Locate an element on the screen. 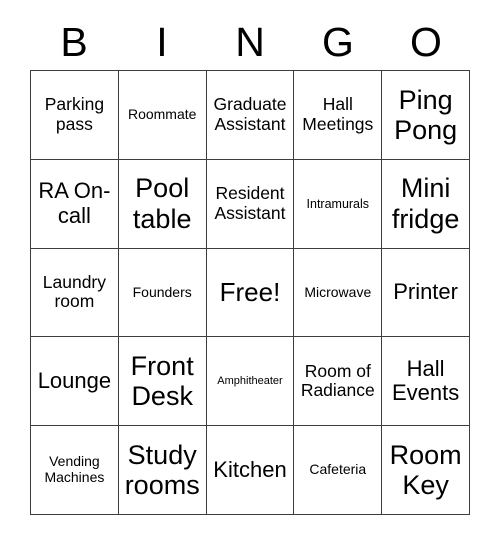 The height and width of the screenshot is (544, 500). header-letter-b: B is located at coordinates (74, 41).